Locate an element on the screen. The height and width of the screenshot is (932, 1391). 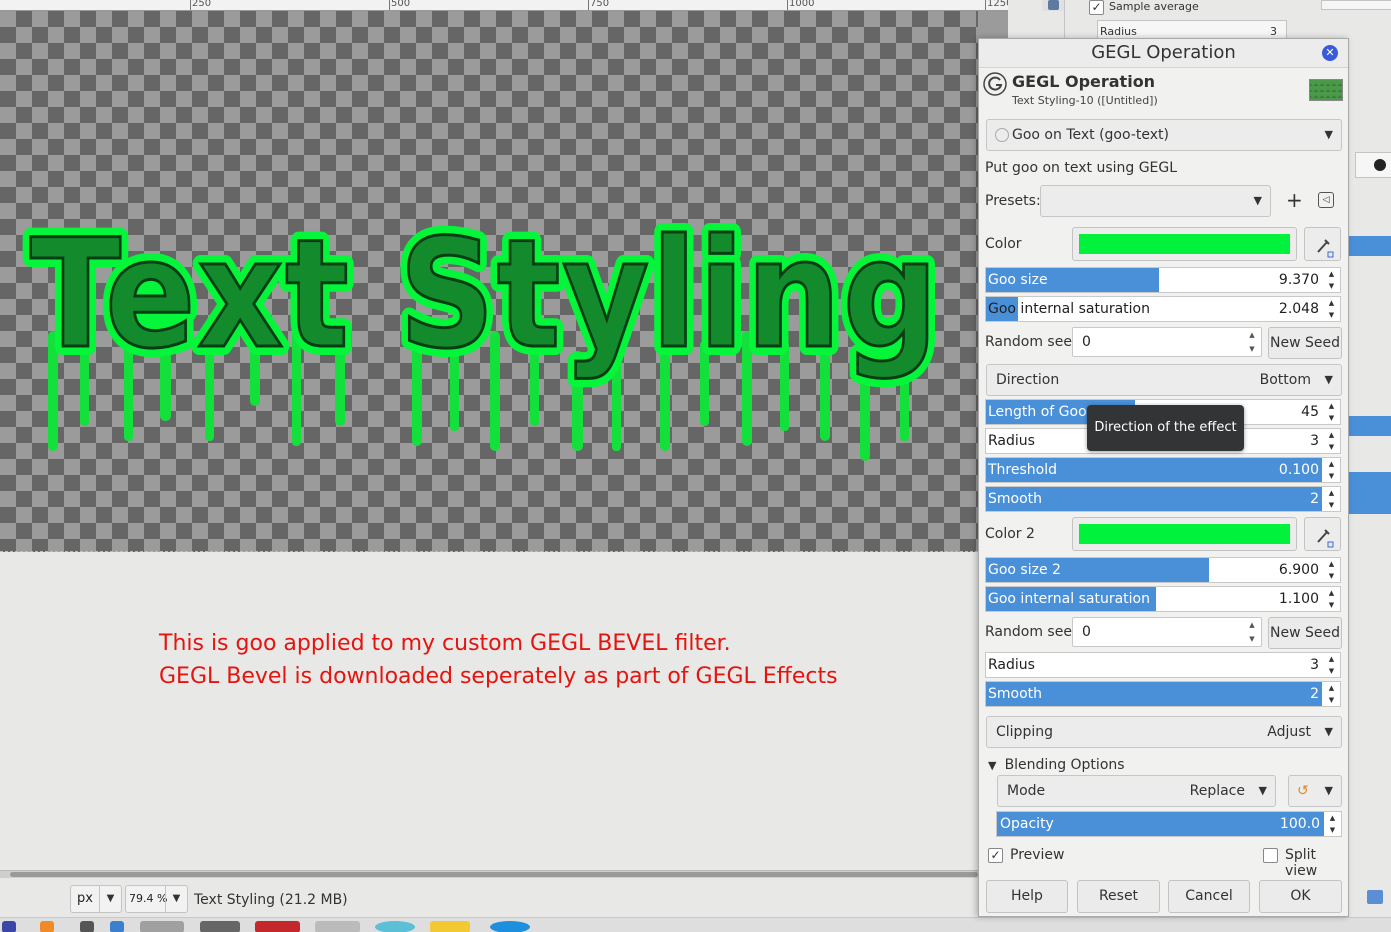
scrollbar-thumb is located at coordinates (494, 874).